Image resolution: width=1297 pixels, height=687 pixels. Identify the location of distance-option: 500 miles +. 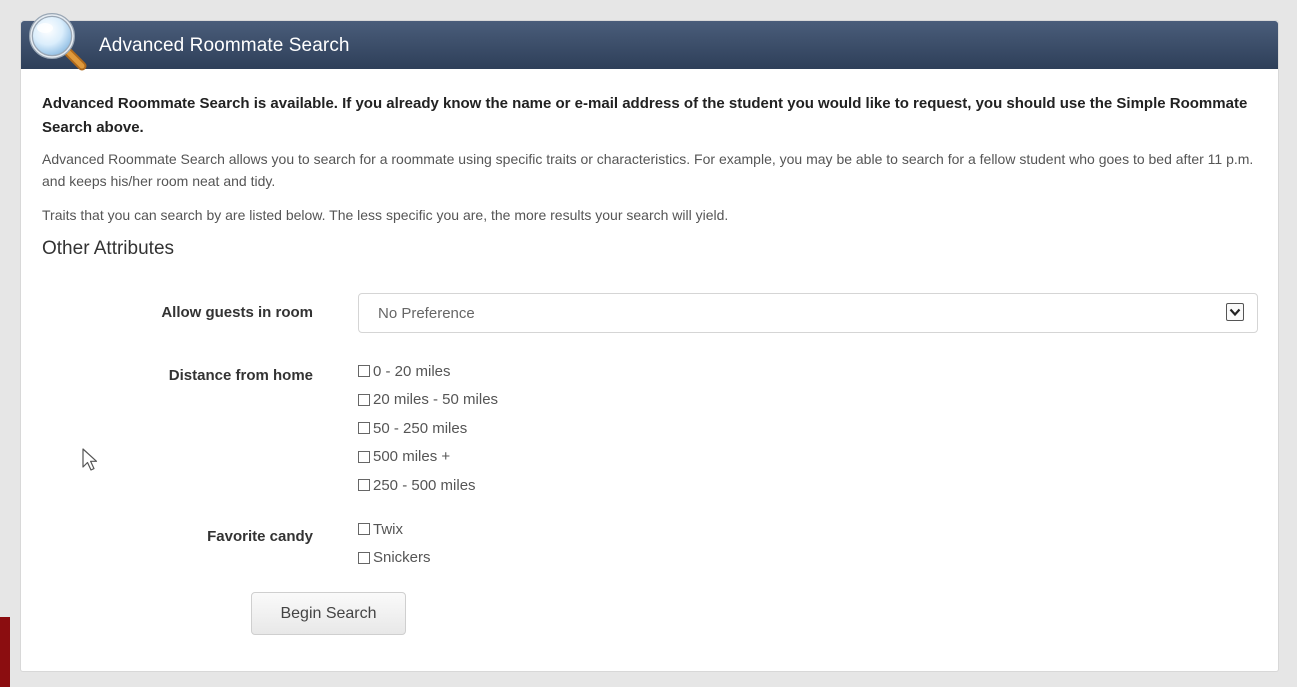
(428, 457).